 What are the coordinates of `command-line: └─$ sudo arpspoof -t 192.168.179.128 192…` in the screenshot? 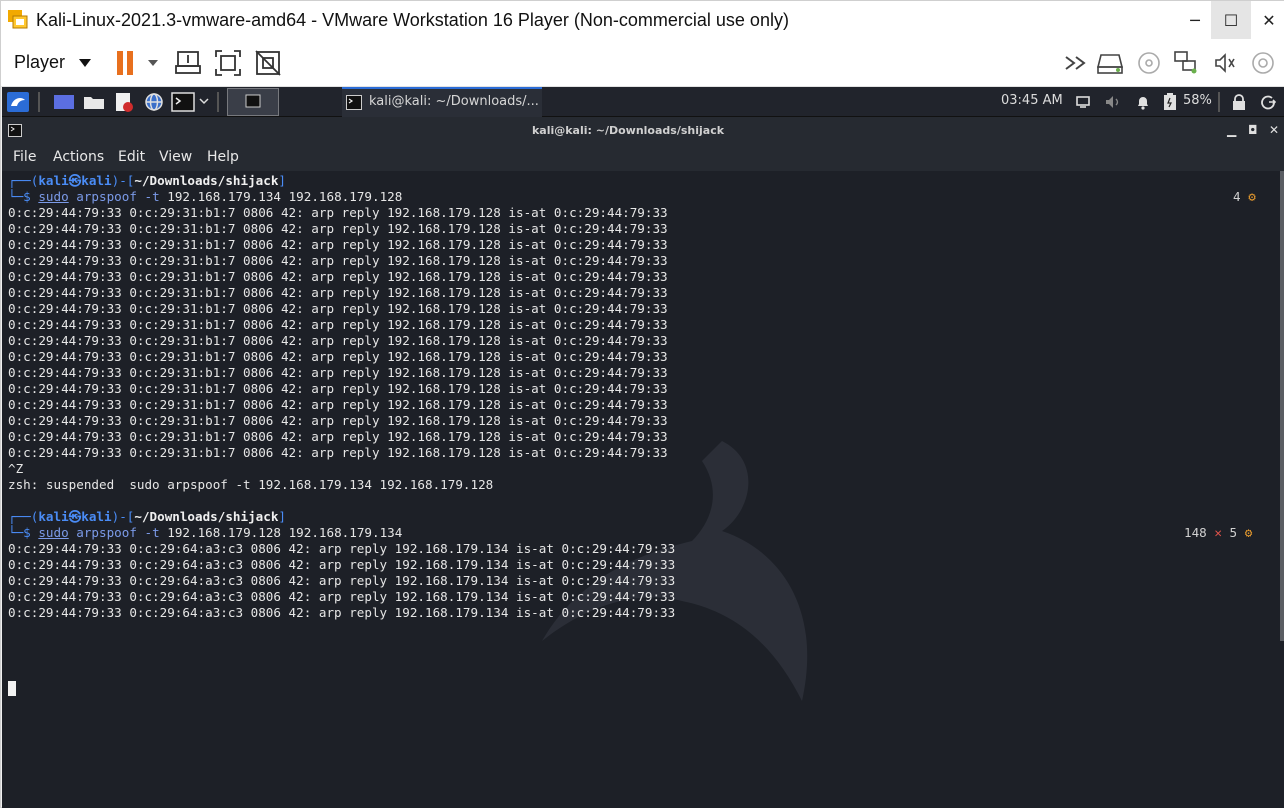 It's located at (205, 532).